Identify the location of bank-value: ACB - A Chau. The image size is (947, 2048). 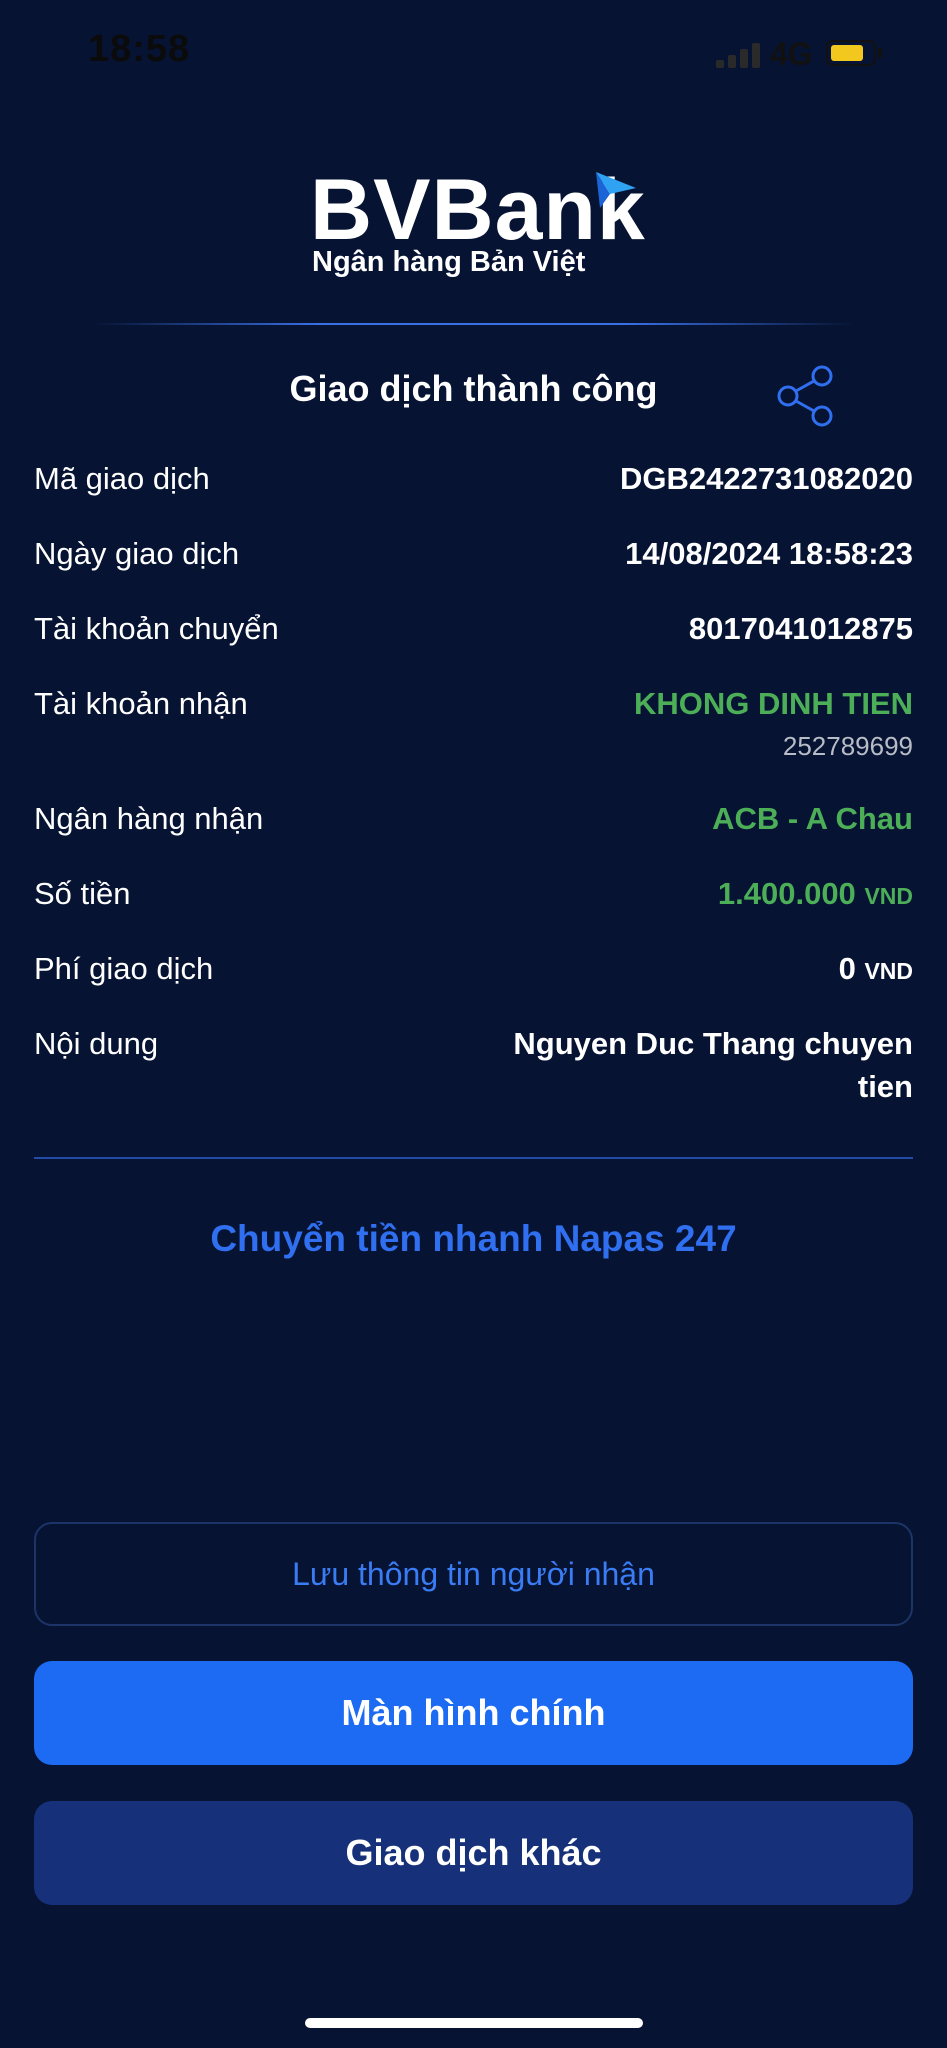
(812, 818).